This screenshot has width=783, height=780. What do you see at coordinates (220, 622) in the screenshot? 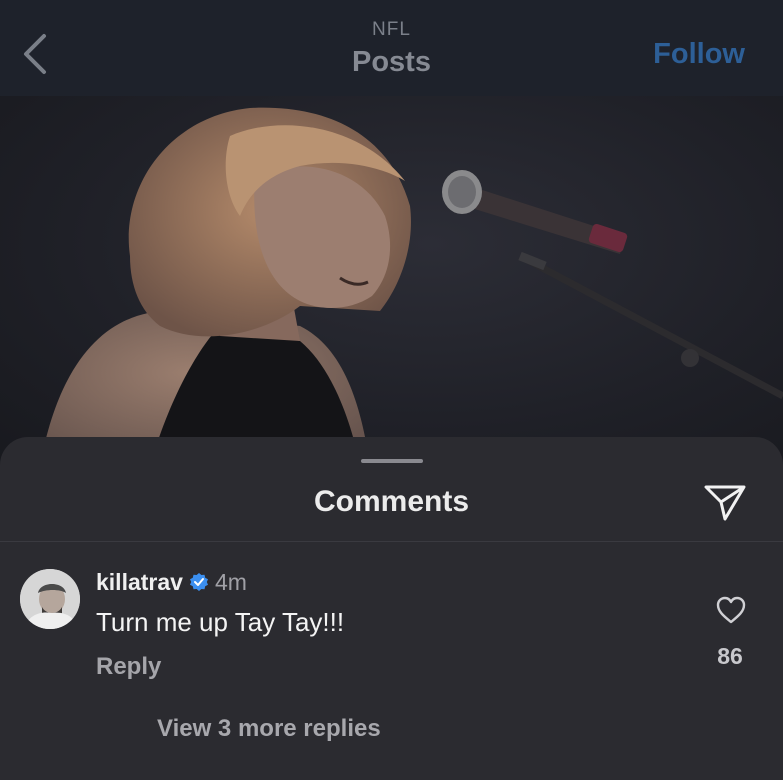
I see `comment-text: Turn me up Tay Tay!!!` at bounding box center [220, 622].